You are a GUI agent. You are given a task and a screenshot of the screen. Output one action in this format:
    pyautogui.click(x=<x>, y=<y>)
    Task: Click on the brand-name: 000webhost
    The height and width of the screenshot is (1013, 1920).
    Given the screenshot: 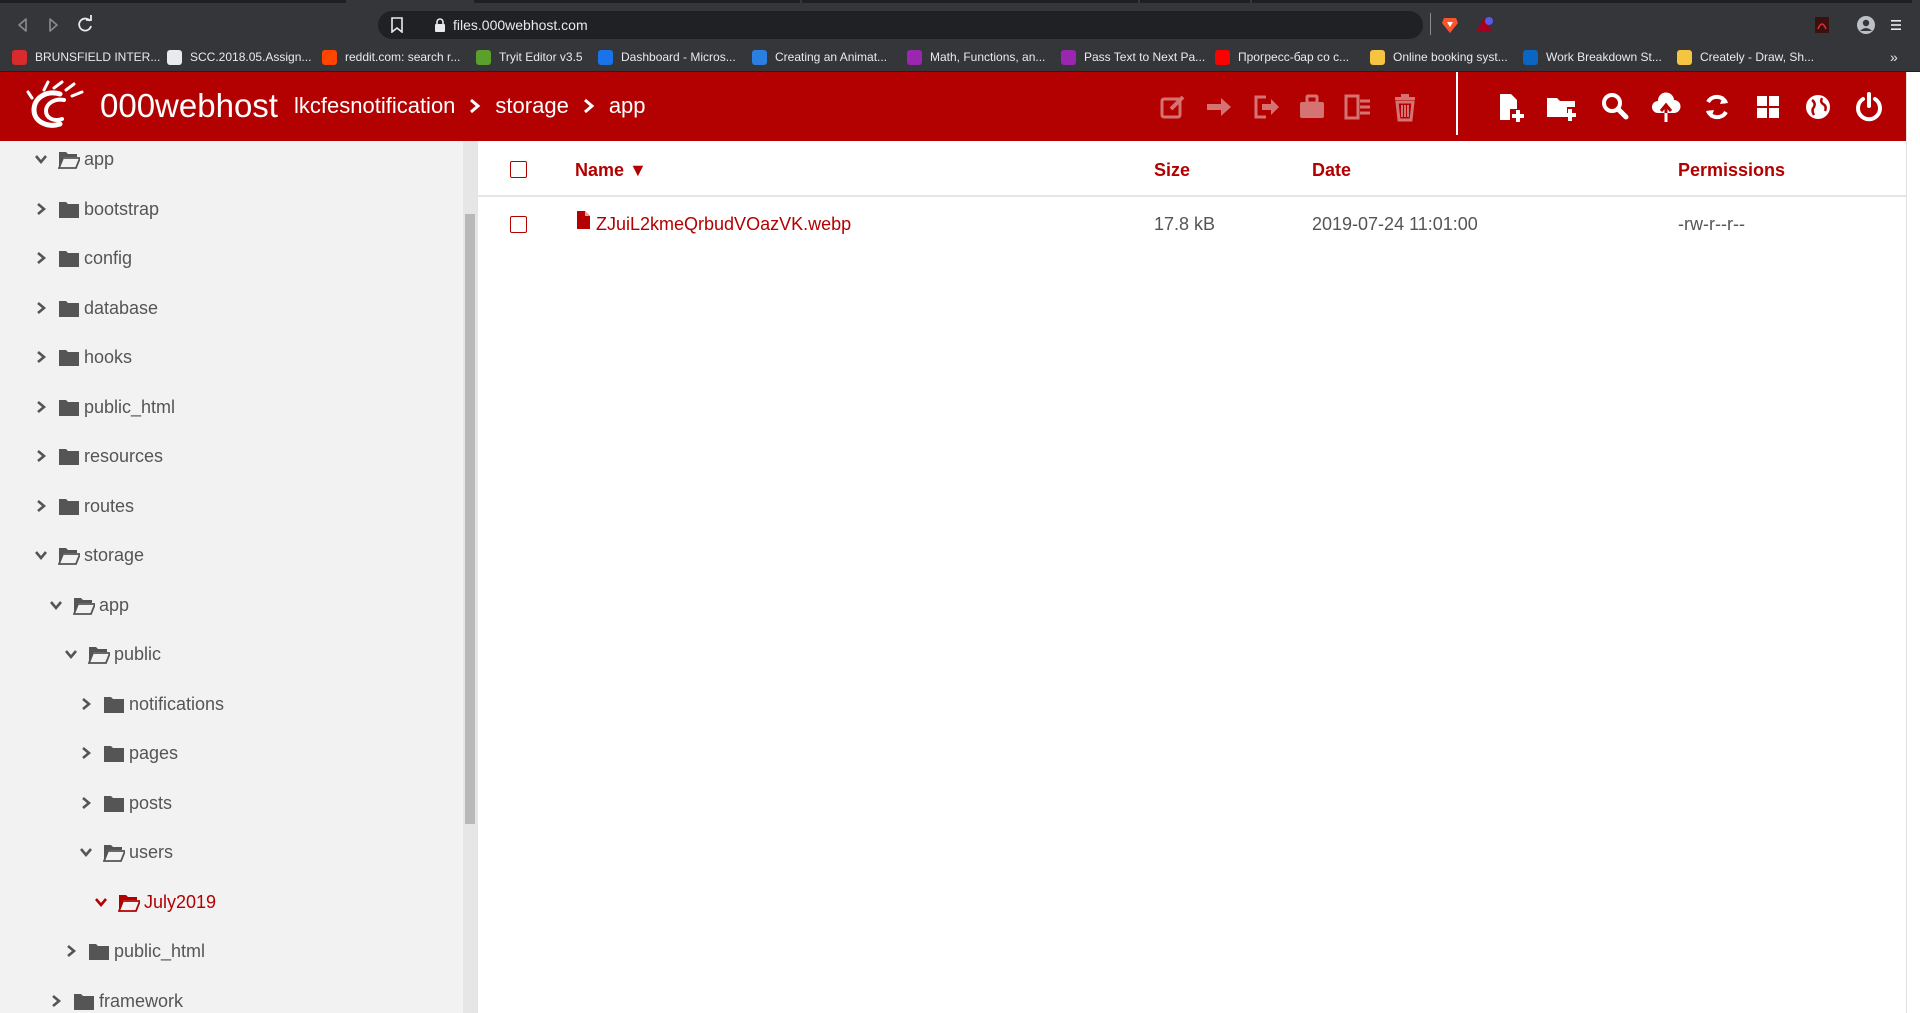 What is the action you would take?
    pyautogui.click(x=189, y=106)
    